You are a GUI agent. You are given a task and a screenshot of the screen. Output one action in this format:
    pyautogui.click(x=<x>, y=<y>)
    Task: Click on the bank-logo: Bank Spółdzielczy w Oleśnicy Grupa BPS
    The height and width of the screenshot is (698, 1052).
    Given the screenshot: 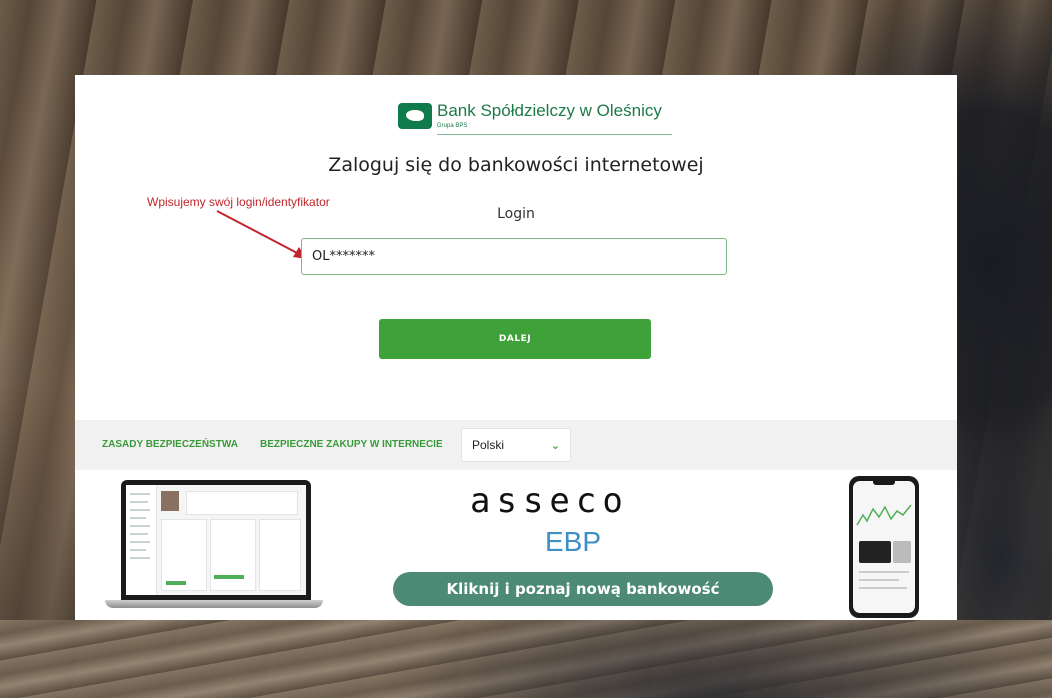 What is the action you would take?
    pyautogui.click(x=535, y=118)
    